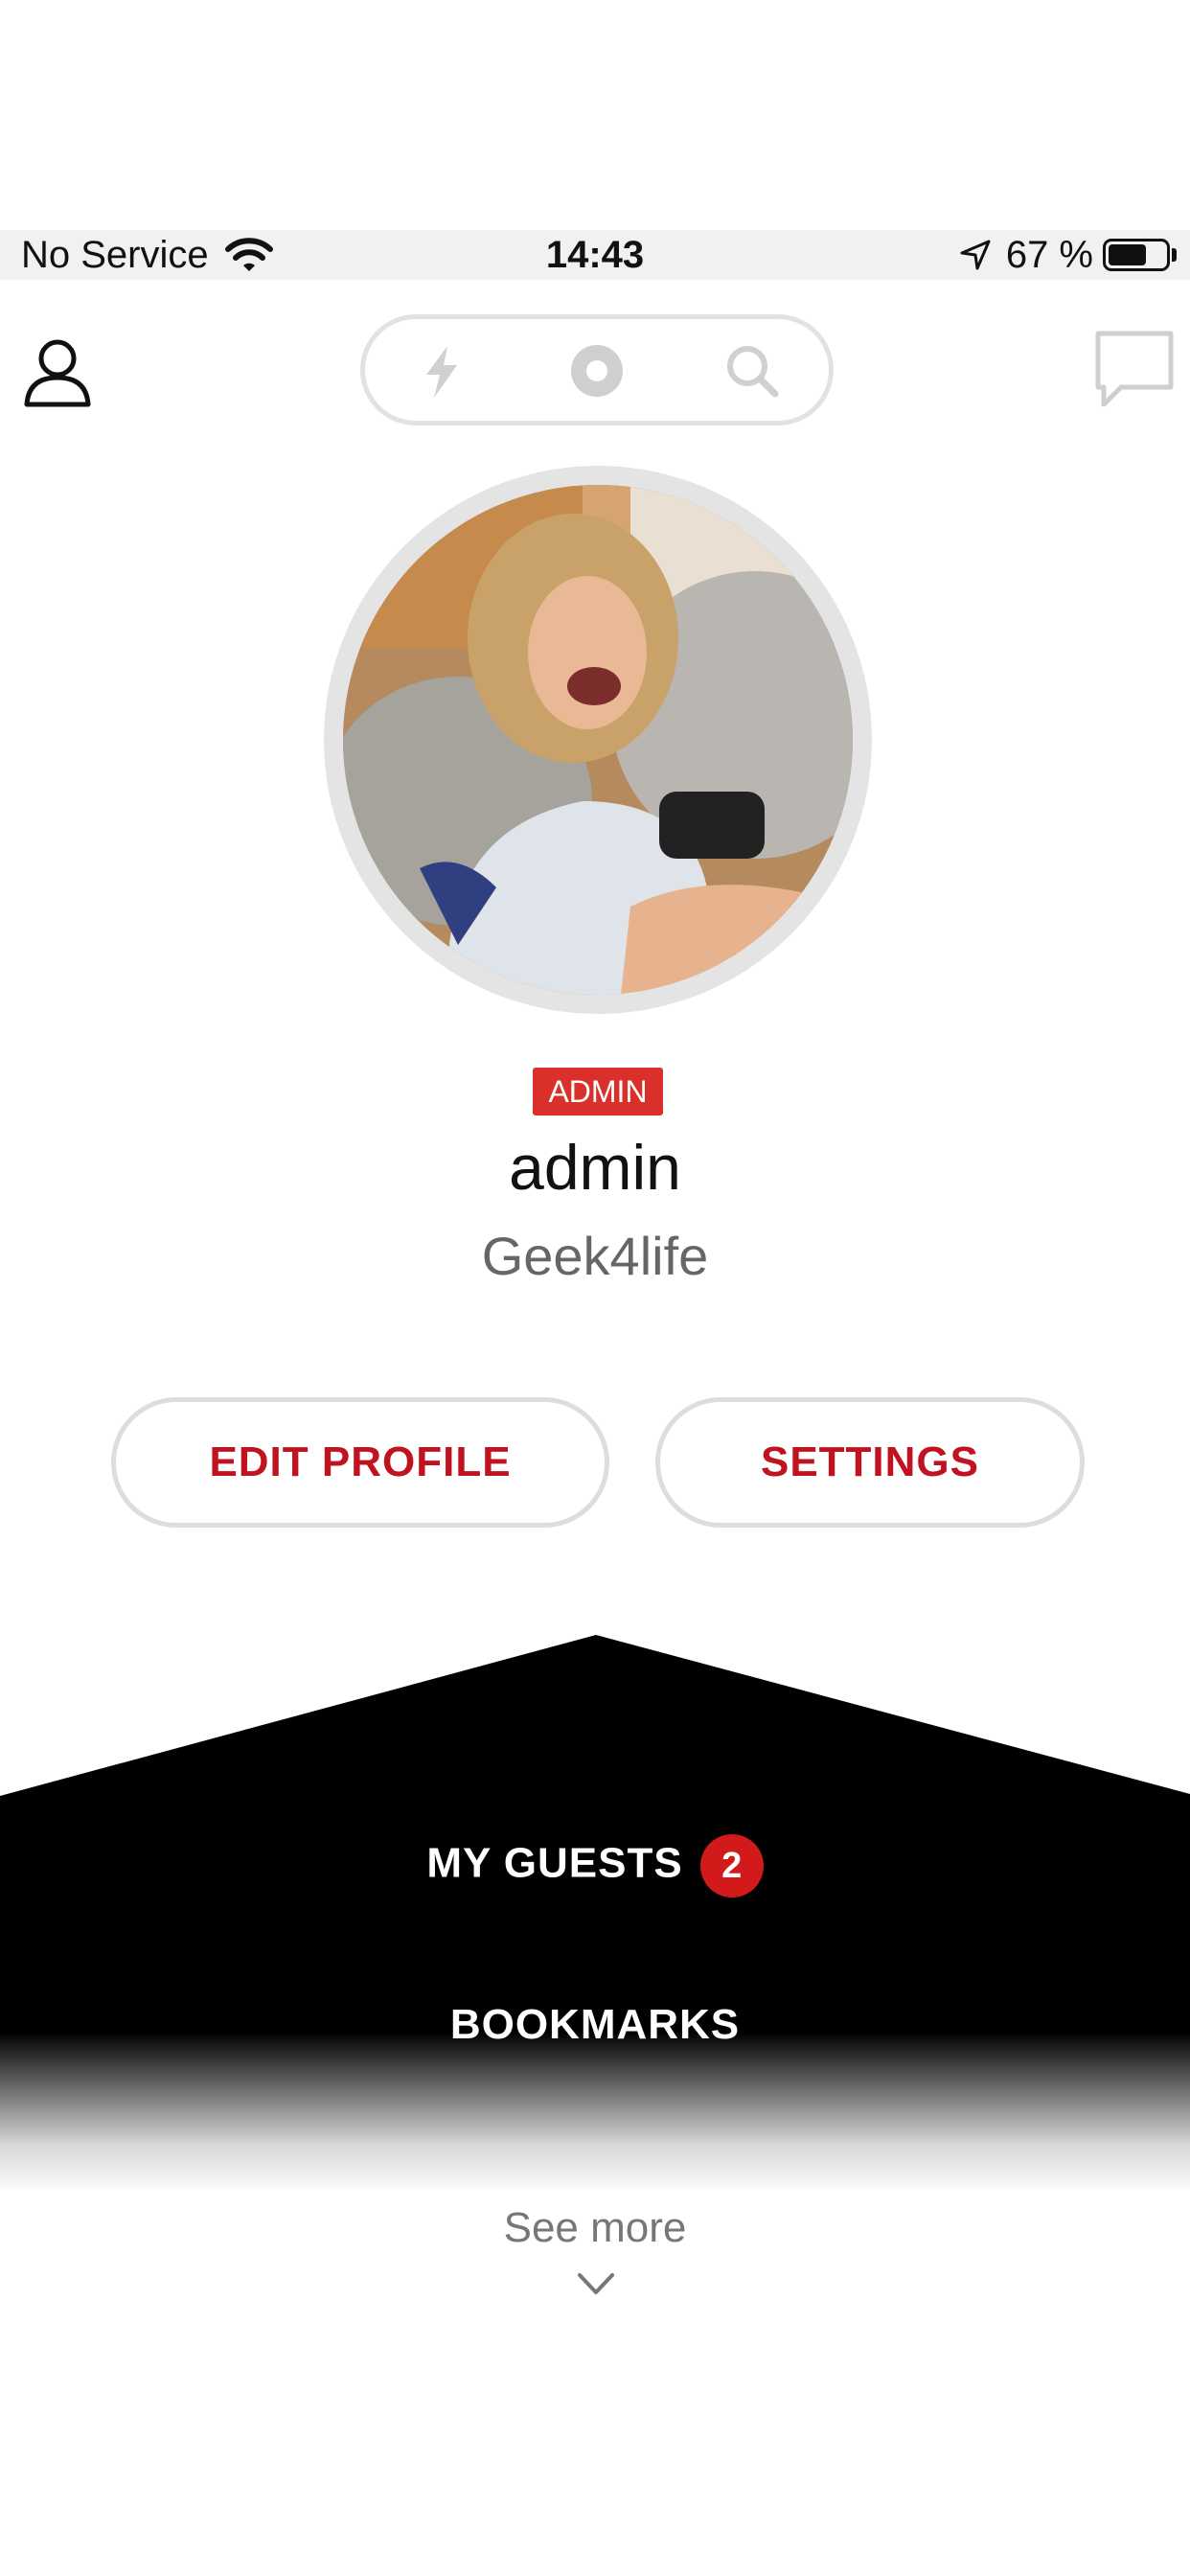 This screenshot has height=2576, width=1190. Describe the element at coordinates (598, 1092) in the screenshot. I see `role-badge: ADMIN` at that location.